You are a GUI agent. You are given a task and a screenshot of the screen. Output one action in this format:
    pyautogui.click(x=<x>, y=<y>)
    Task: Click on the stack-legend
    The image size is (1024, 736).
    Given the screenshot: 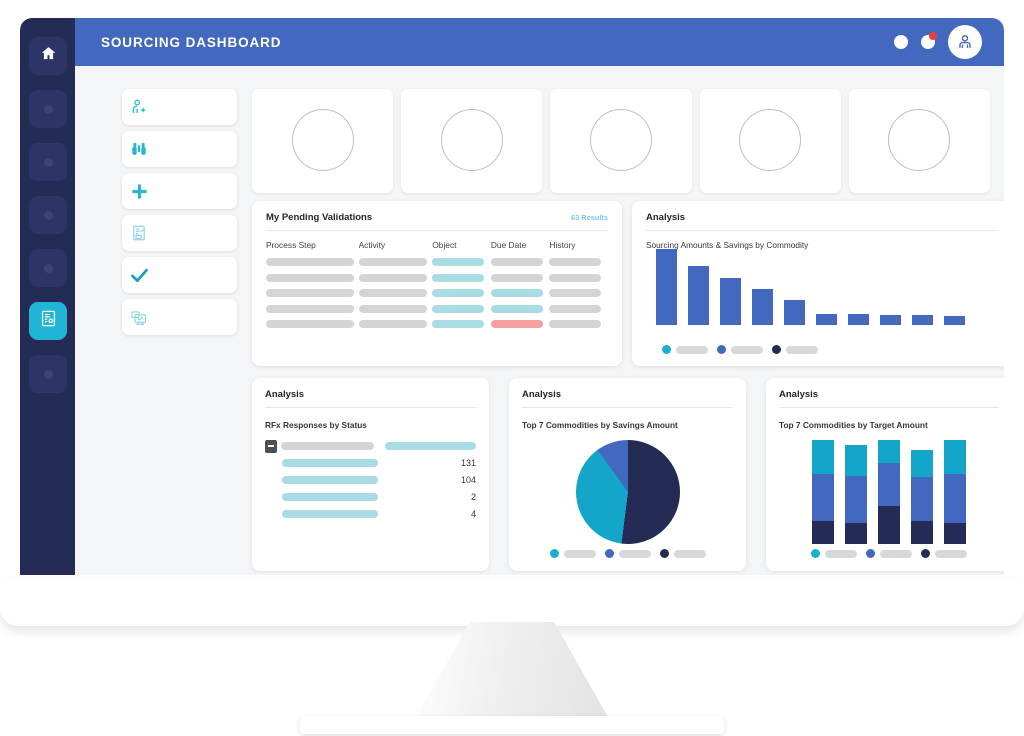 What is the action you would take?
    pyautogui.click(x=885, y=553)
    